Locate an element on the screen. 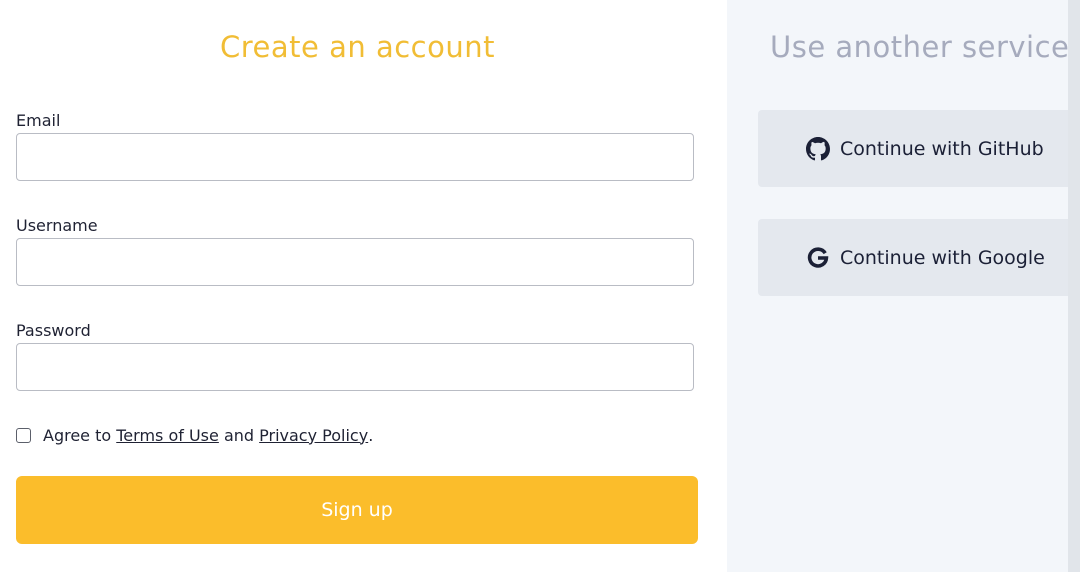 The image size is (1080, 572). agree-checkbox is located at coordinates (23, 435).